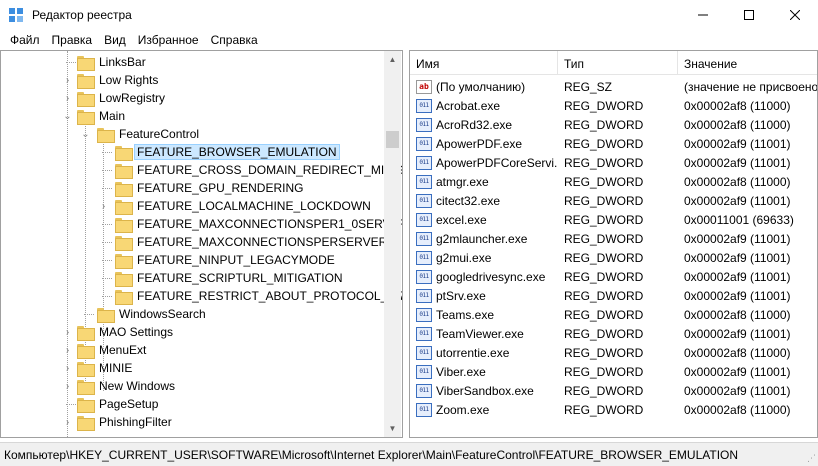  Describe the element at coordinates (159, 134) in the screenshot. I see `tree-node-label: FeatureControl` at that location.